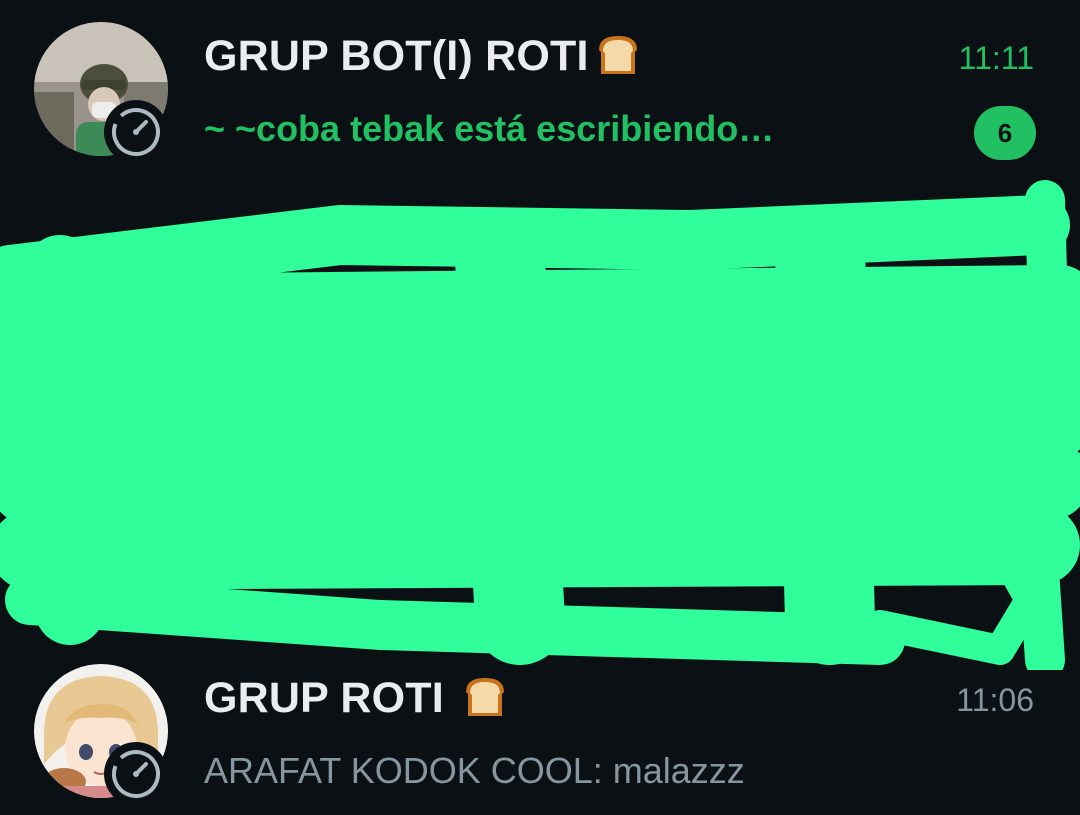 Image resolution: width=1080 pixels, height=815 pixels. I want to click on chat-name: GRUP BOT(I) ROTI, so click(423, 56).